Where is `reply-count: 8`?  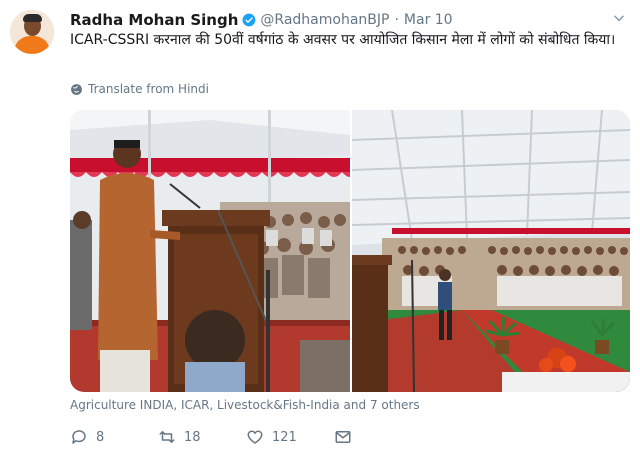 reply-count: 8 is located at coordinates (100, 437).